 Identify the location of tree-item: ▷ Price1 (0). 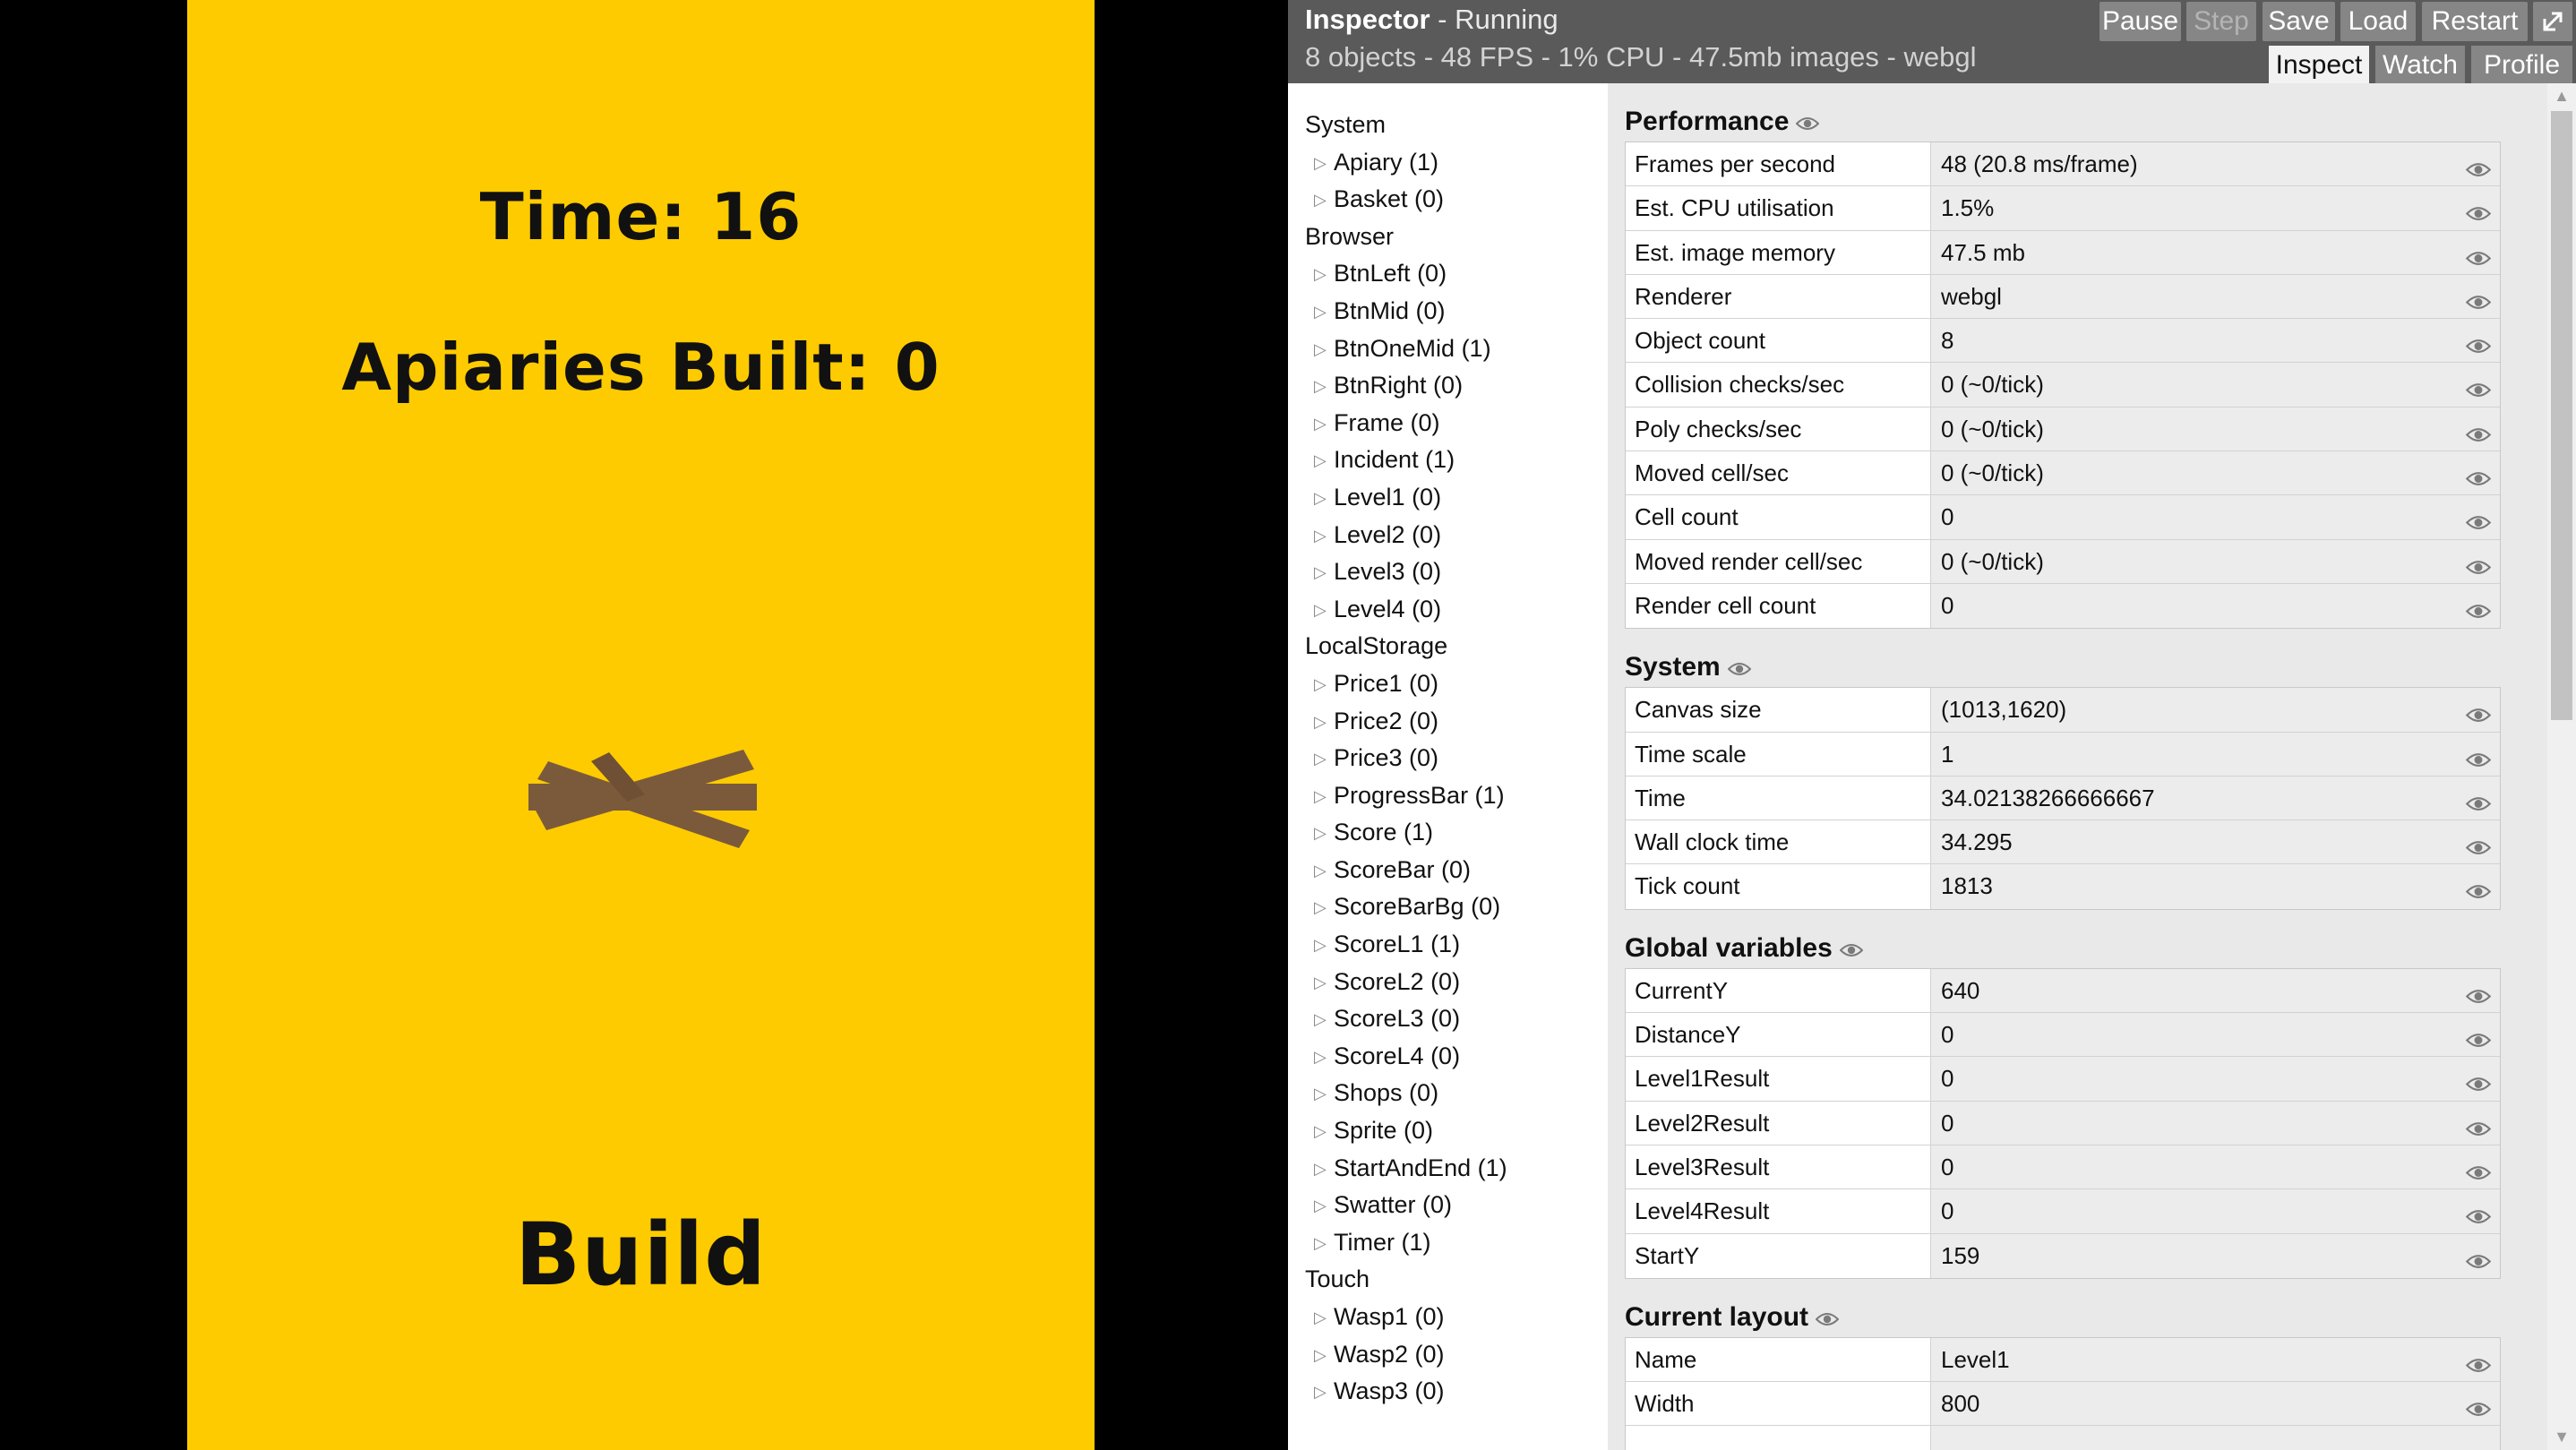
(1448, 684).